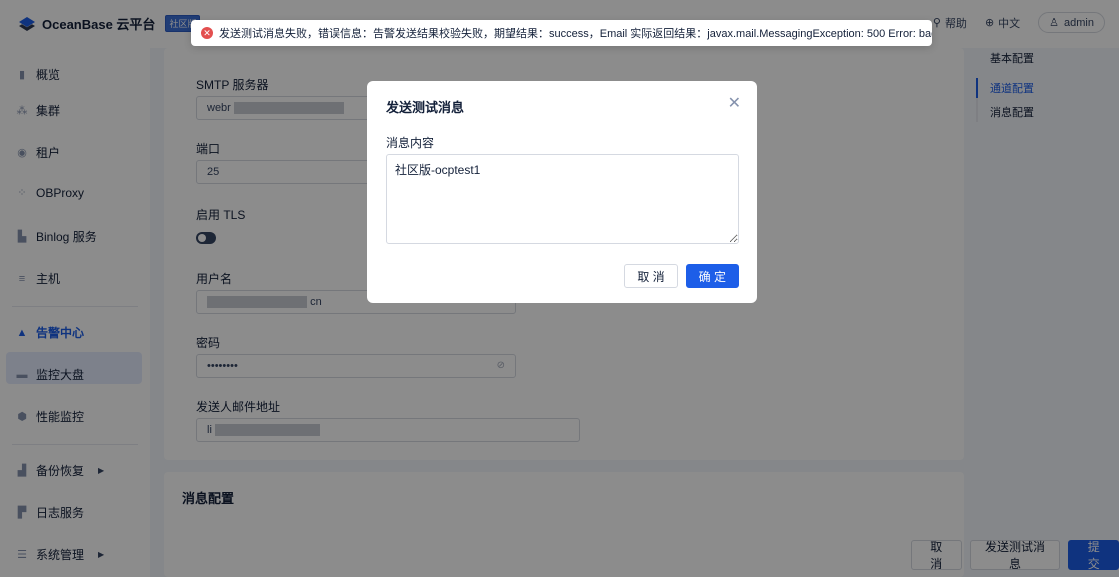 This screenshot has height=577, width=1119. What do you see at coordinates (425, 107) in the screenshot?
I see `modal-title: 发送测试消息` at bounding box center [425, 107].